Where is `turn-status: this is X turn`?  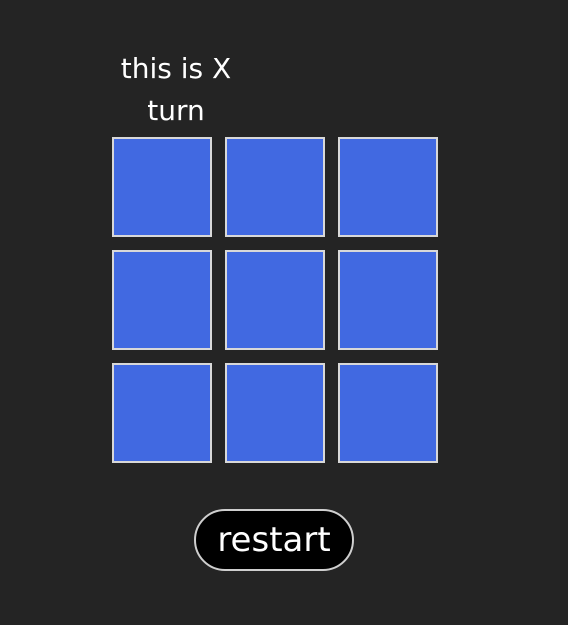 turn-status: this is X turn is located at coordinates (176, 89).